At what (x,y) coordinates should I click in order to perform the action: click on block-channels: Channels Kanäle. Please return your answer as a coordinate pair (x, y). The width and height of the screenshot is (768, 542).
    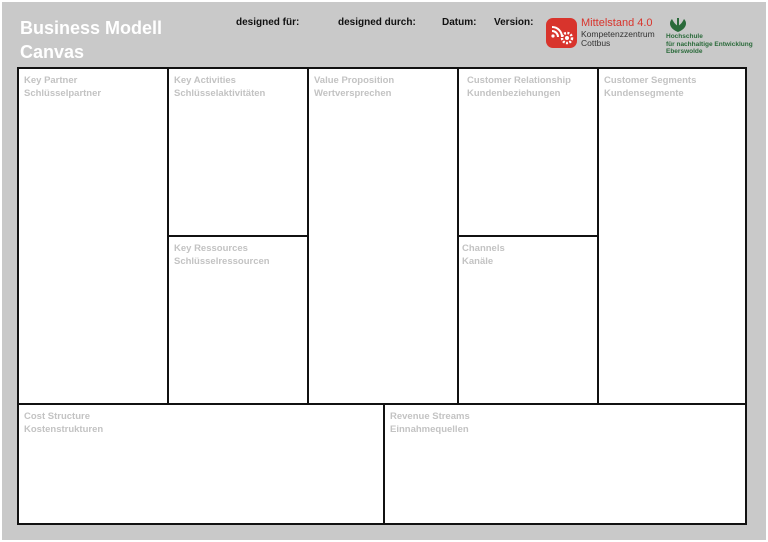
    Looking at the image, I should click on (529, 320).